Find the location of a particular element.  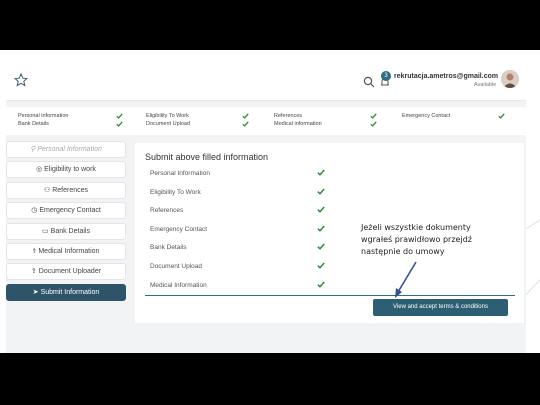

nav-item-label: Medical Information is located at coordinates (69, 251).